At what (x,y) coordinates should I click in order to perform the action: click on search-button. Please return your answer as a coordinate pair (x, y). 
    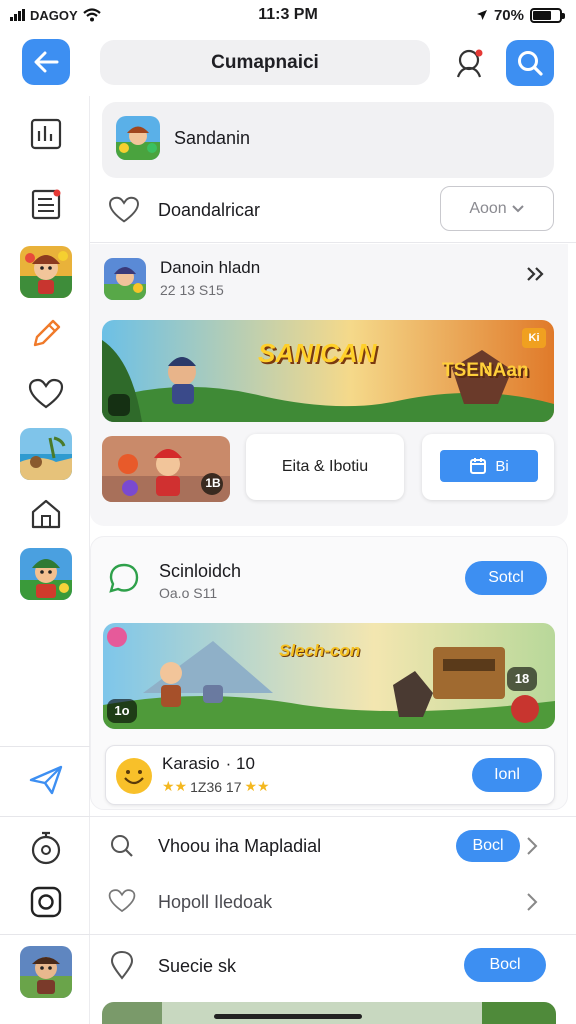
    Looking at the image, I should click on (530, 63).